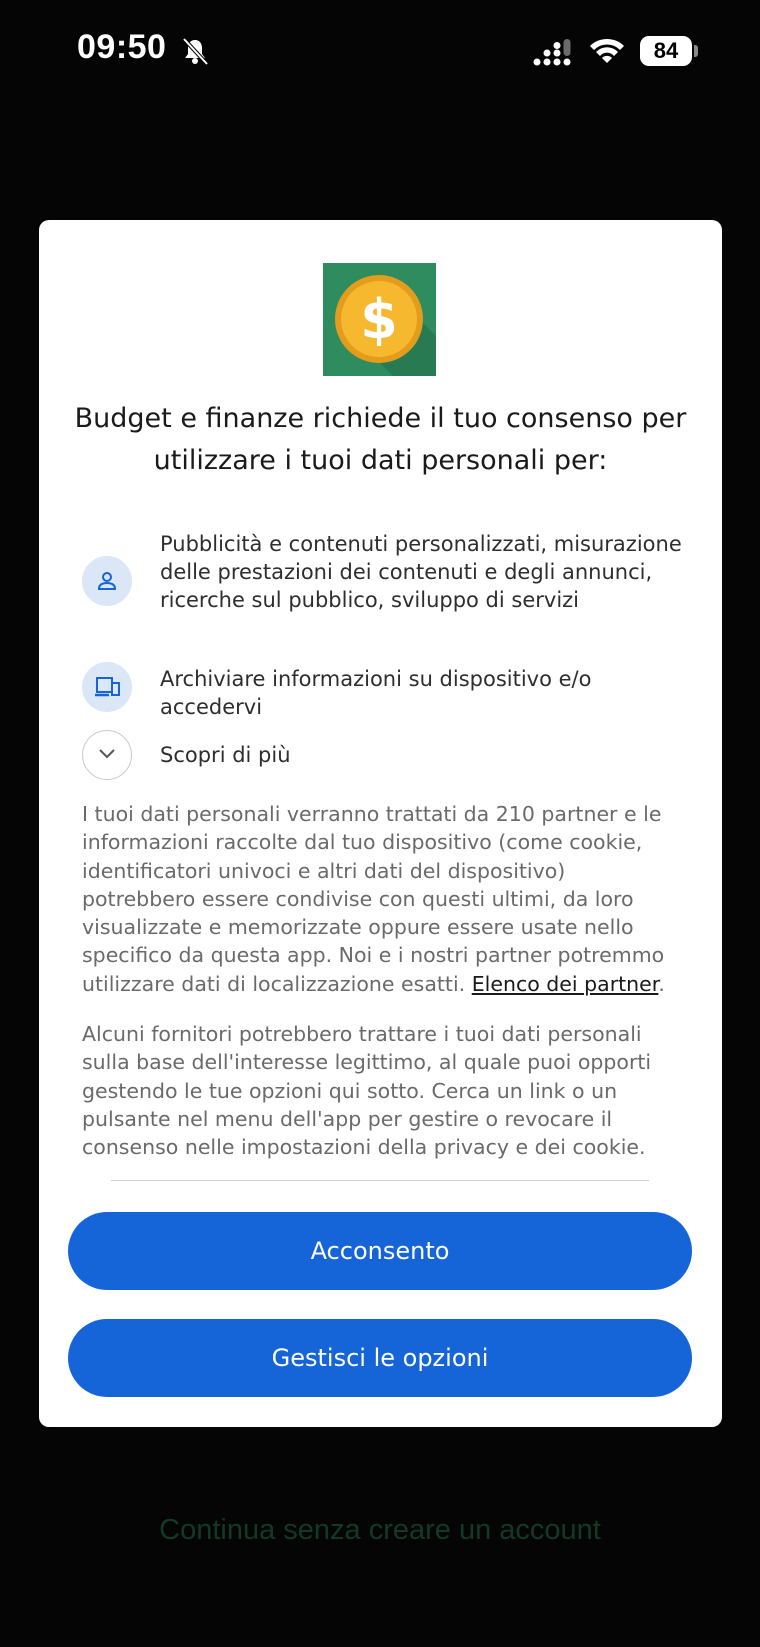  I want to click on notice-period: ., so click(661, 983).